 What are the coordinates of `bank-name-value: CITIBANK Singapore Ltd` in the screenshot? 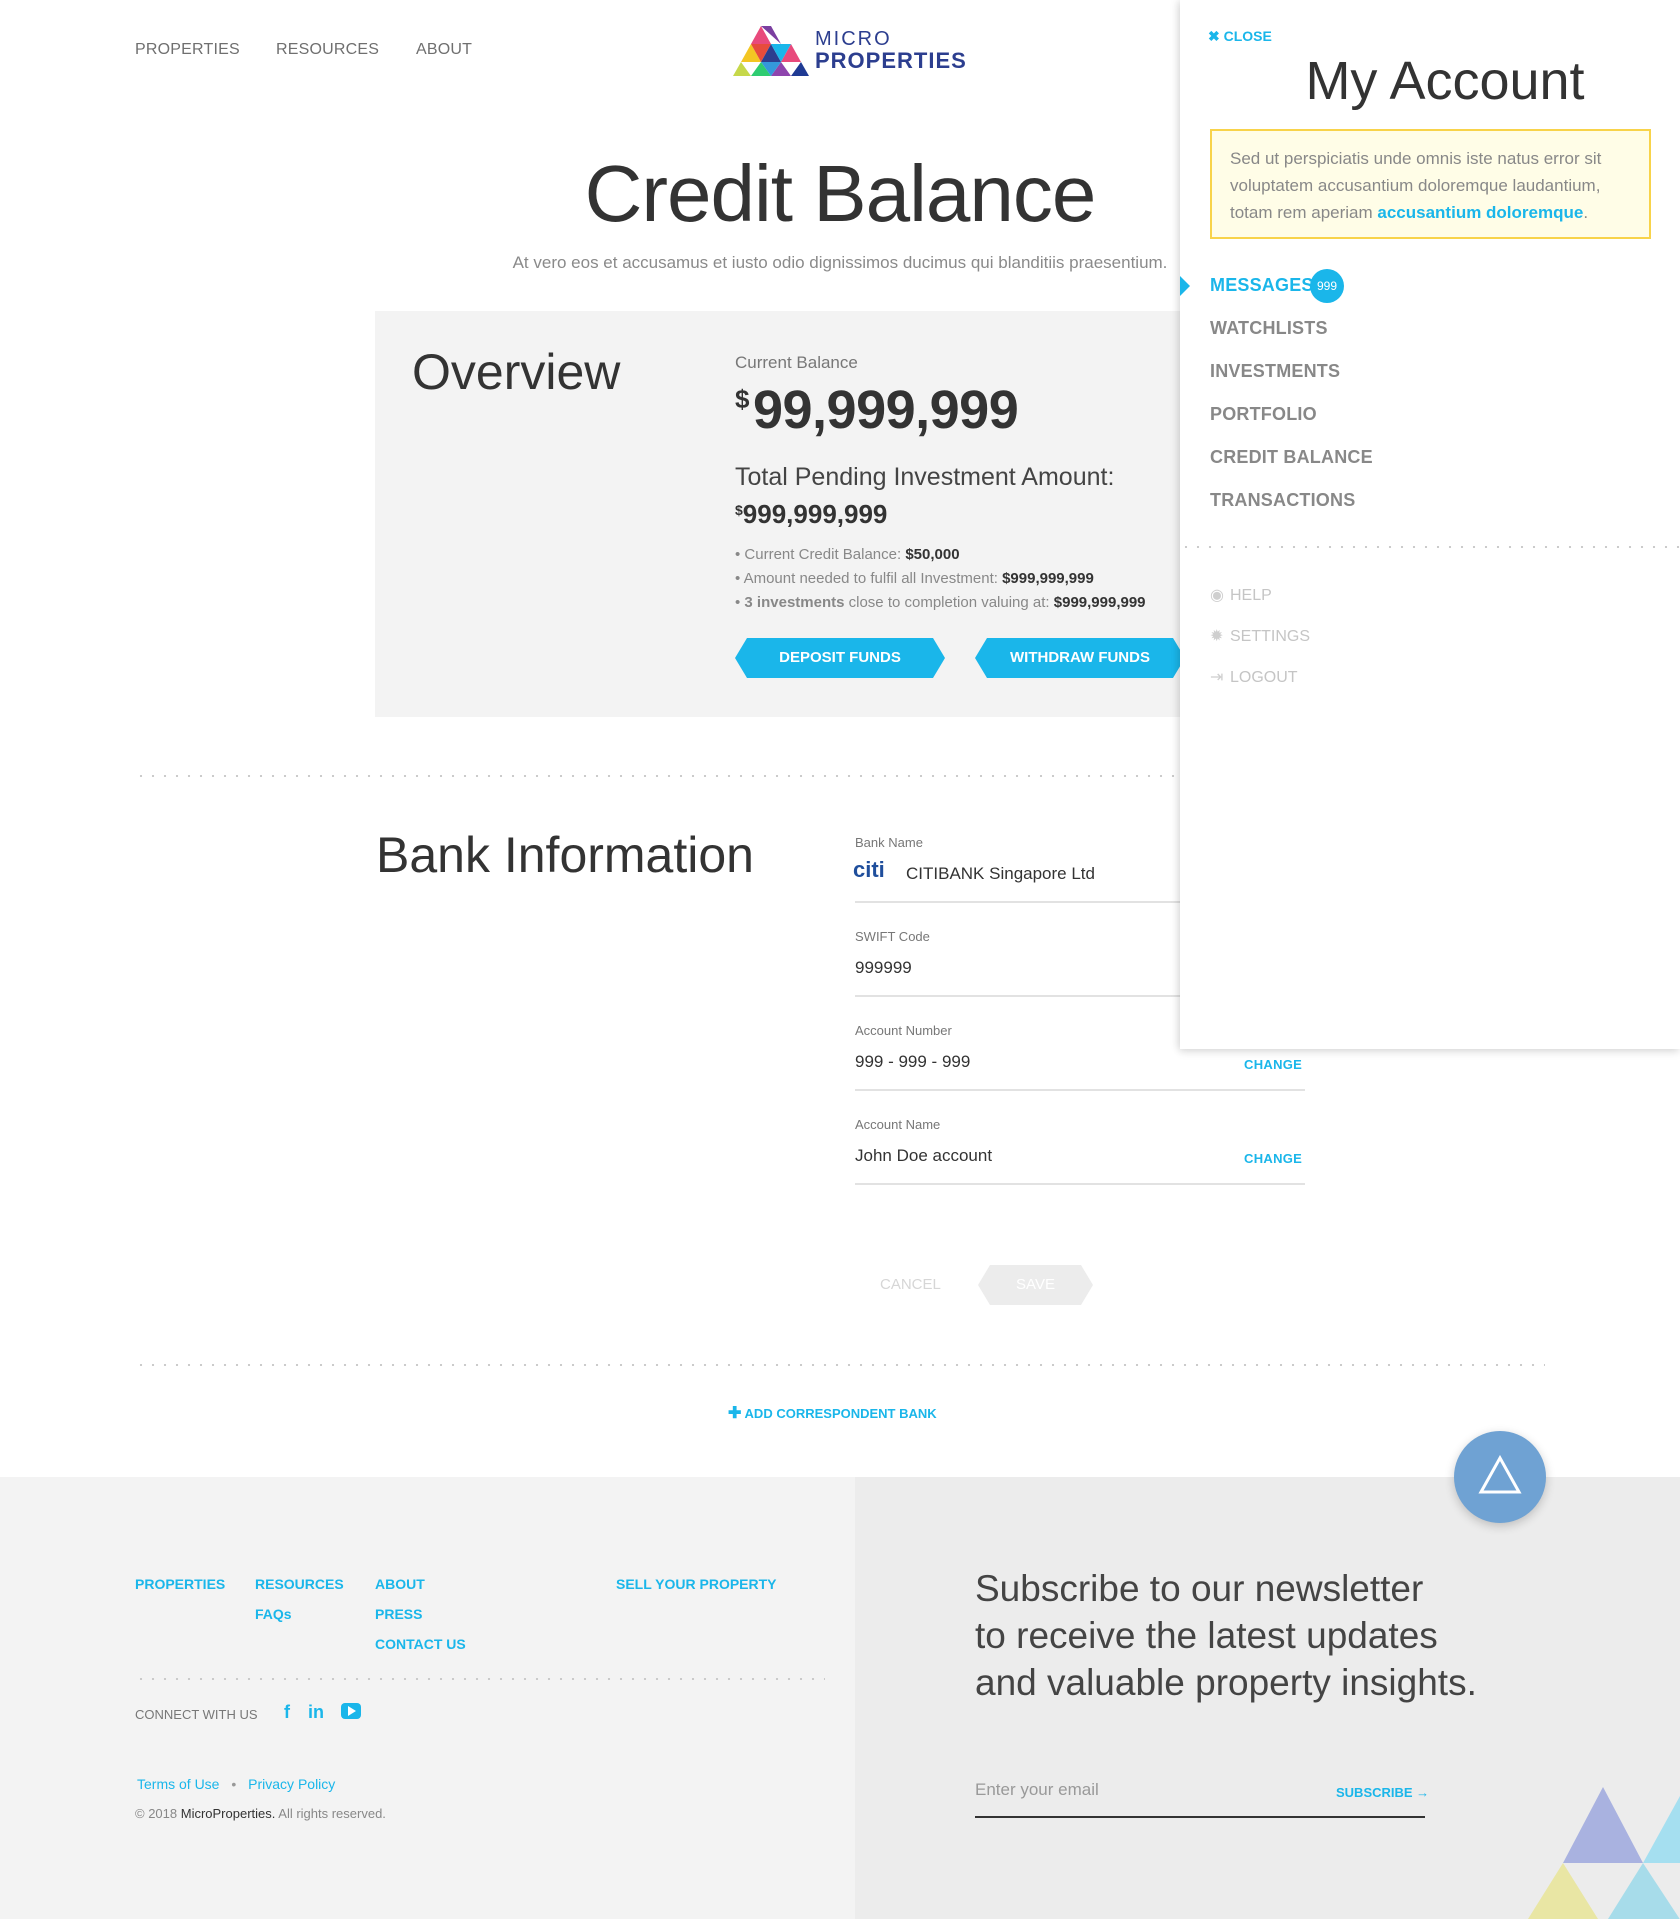 It's located at (1000, 873).